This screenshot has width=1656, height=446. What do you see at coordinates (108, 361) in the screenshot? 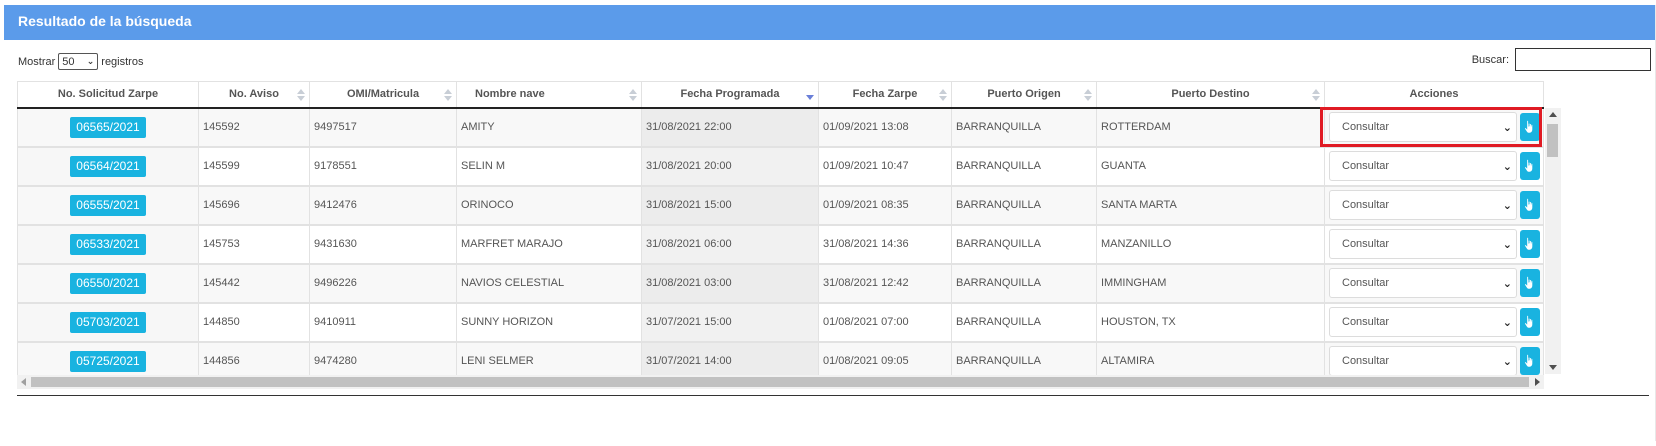
I see `solicitud-badge: 05725/2021` at bounding box center [108, 361].